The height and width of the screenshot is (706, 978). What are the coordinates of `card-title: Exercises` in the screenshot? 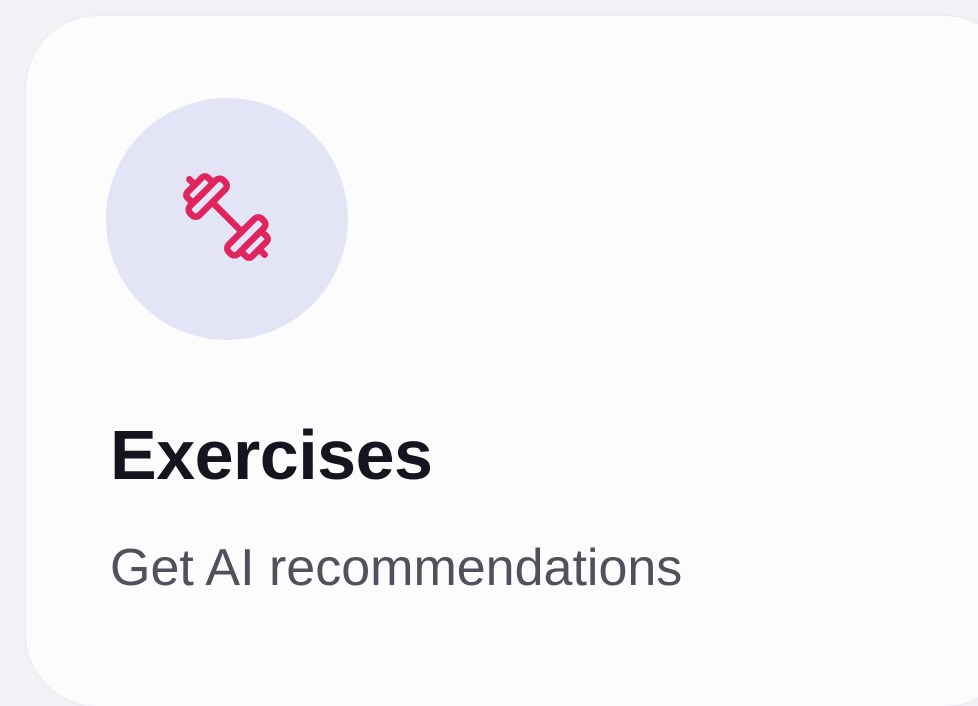 It's located at (271, 455).